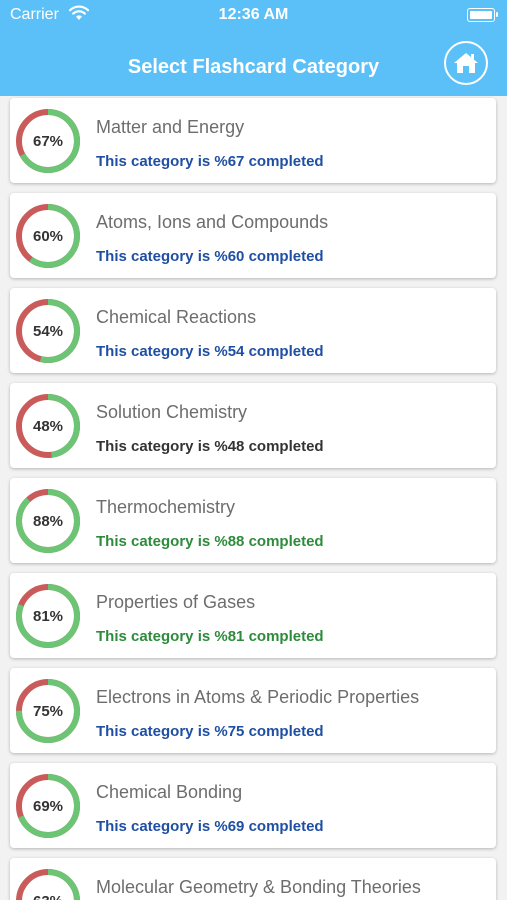 The image size is (507, 900). What do you see at coordinates (258, 887) in the screenshot?
I see `category-title: Molecular Geometry & Bonding Theories` at bounding box center [258, 887].